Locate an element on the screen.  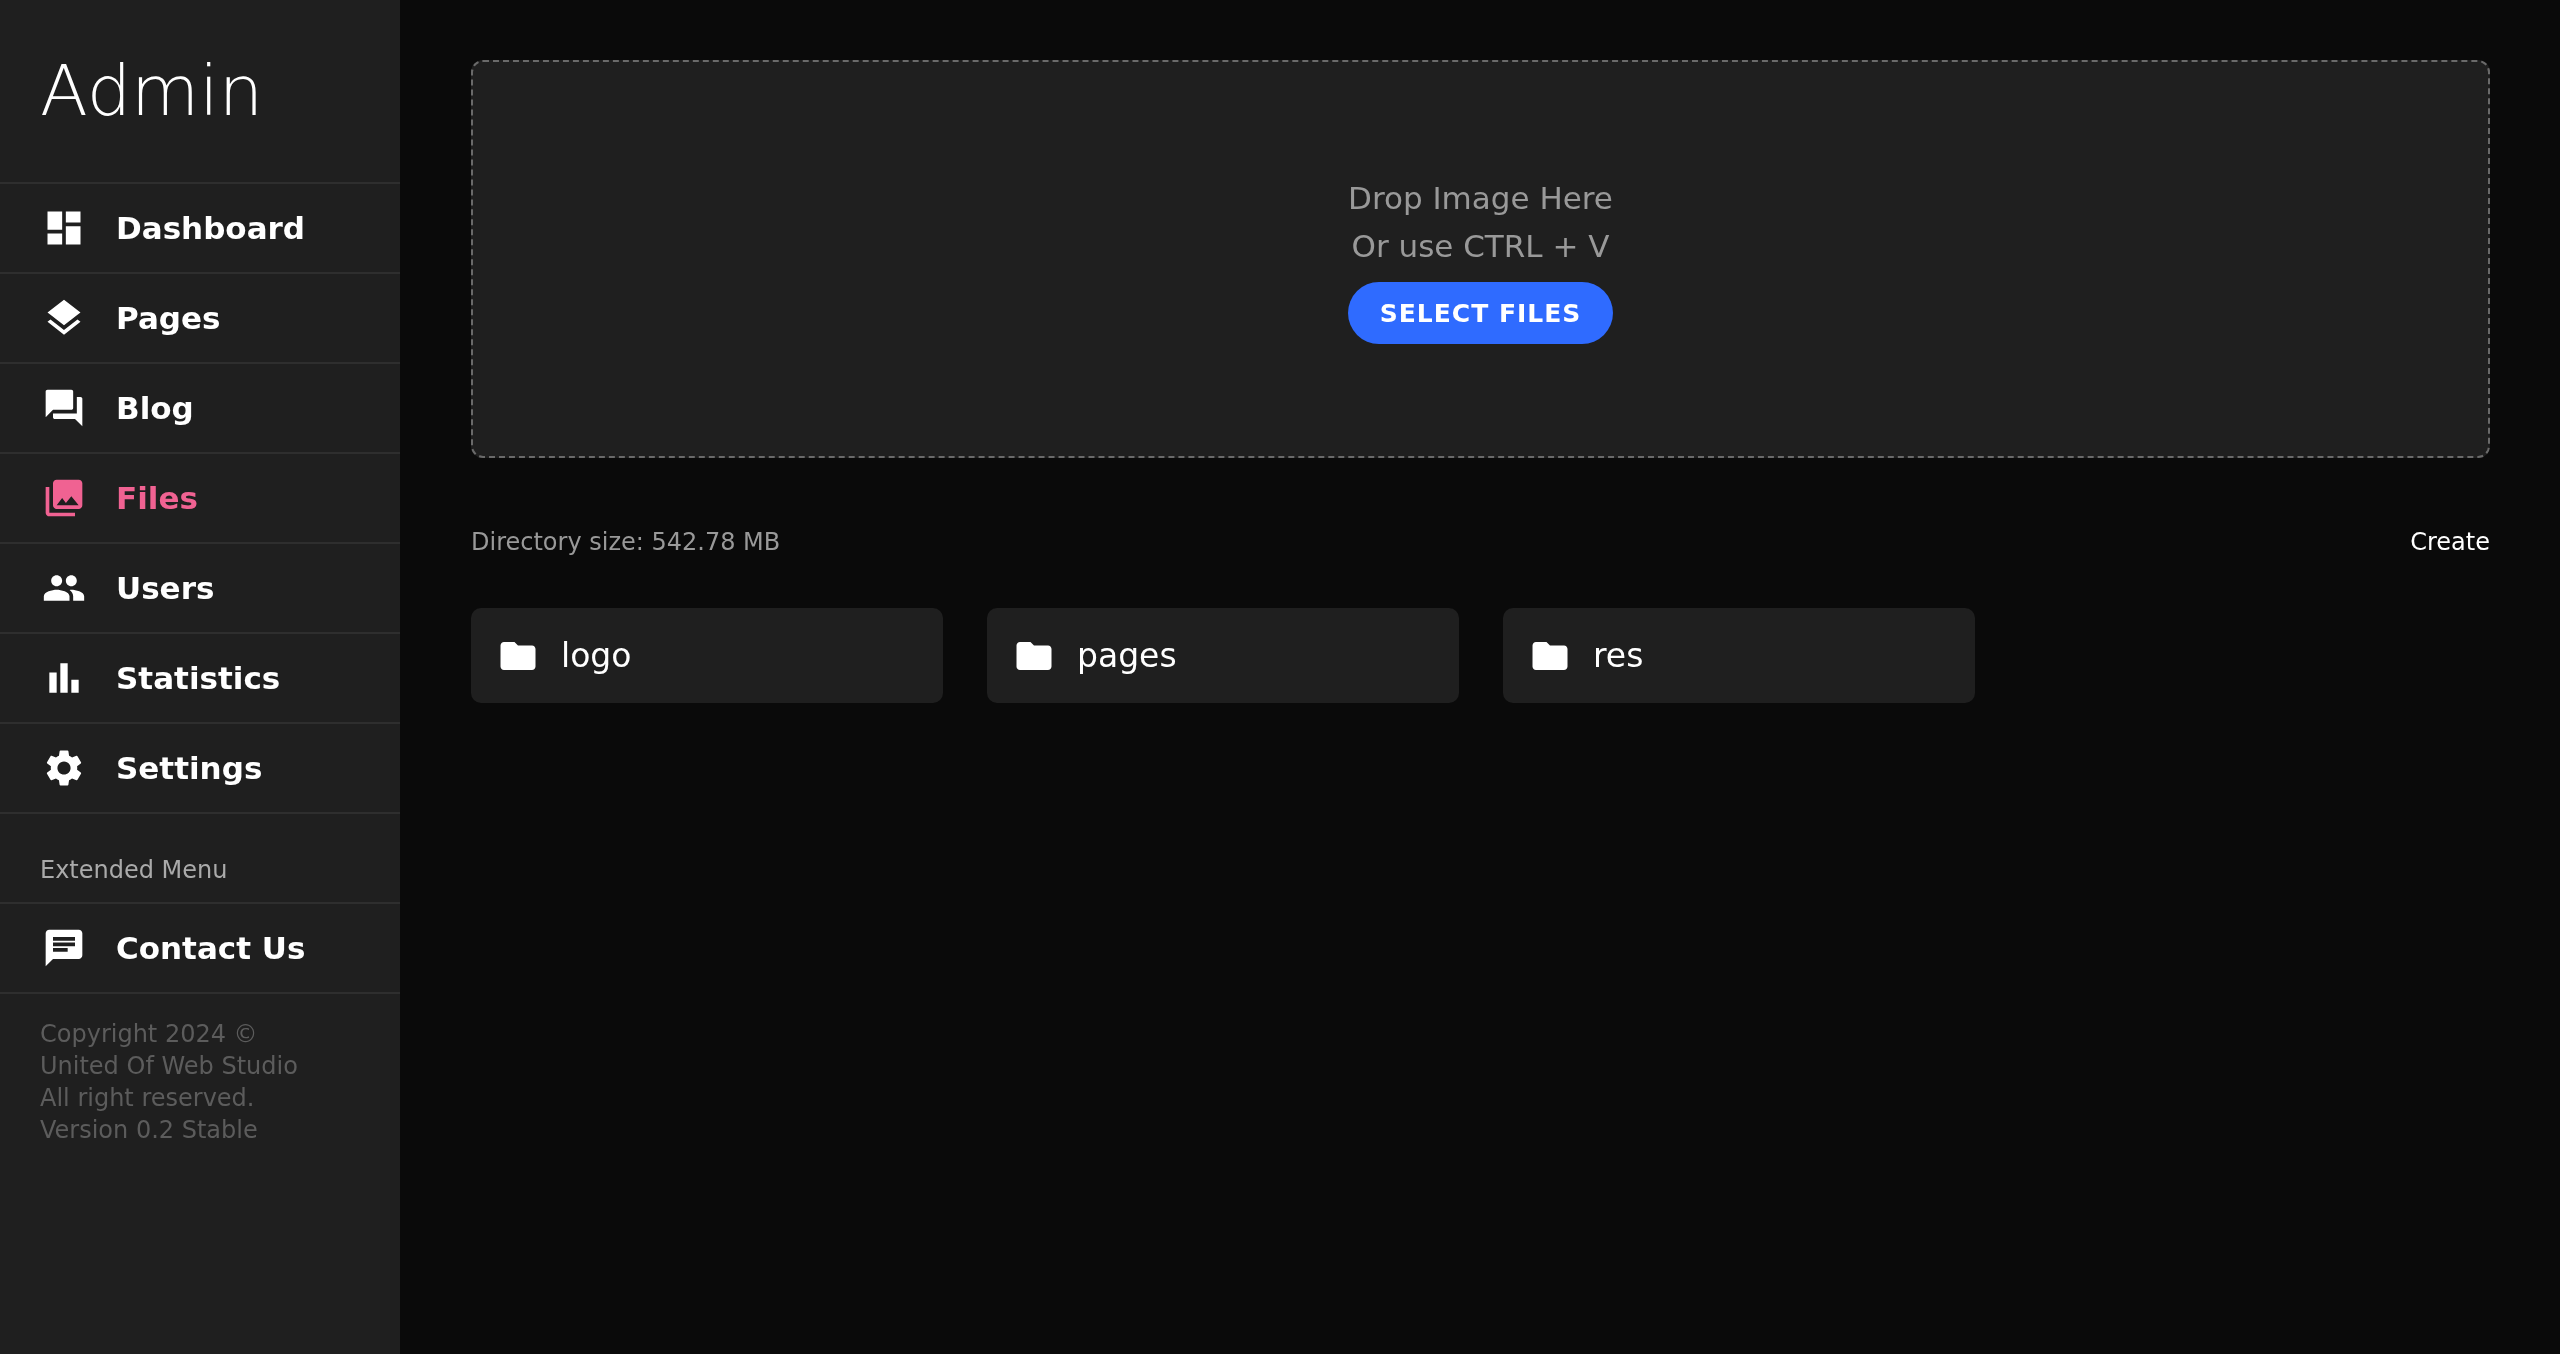
folder-name: logo is located at coordinates (596, 655).